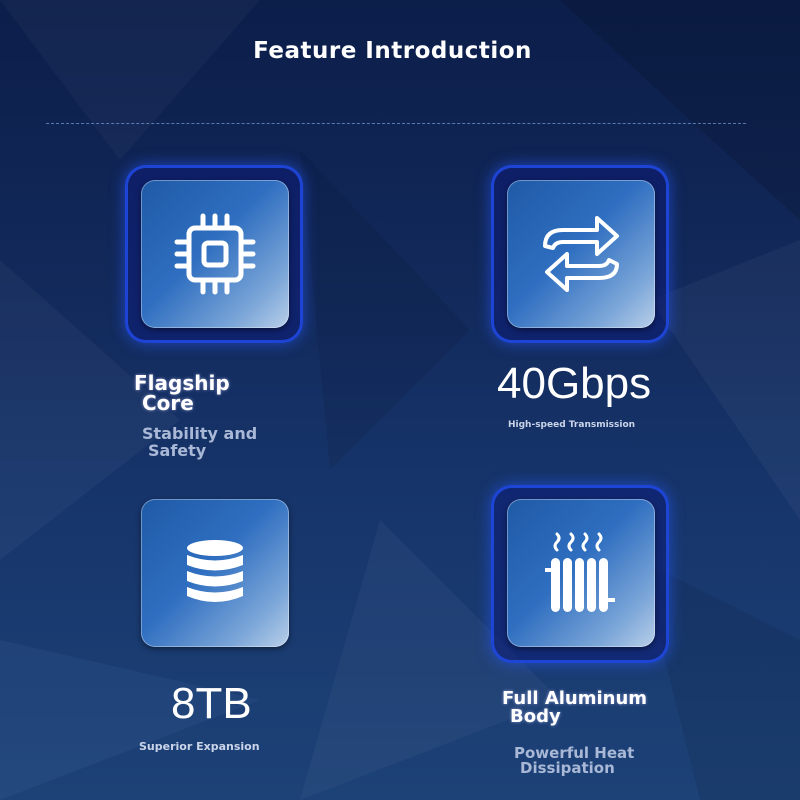 The image size is (800, 800). I want to click on feature-value: 40Gbps, so click(574, 383).